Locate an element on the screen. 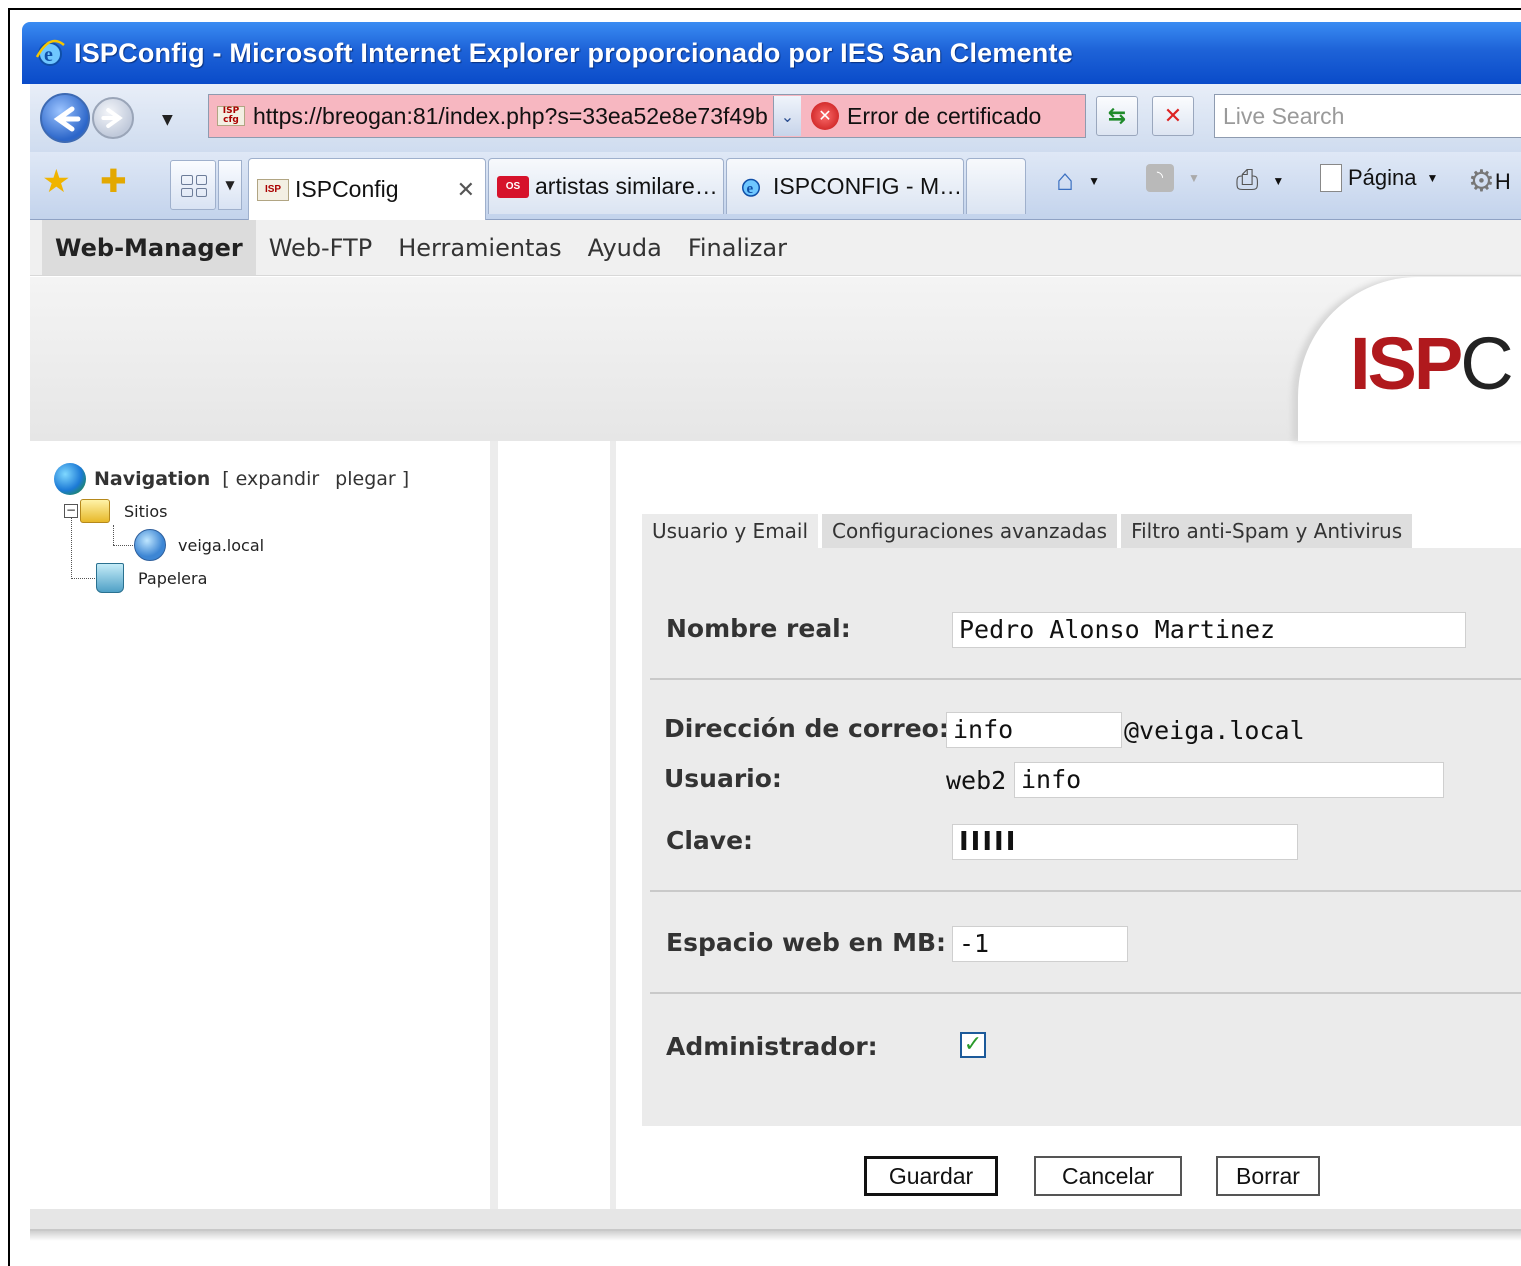  browser-tab-ispconfig: ISP ISPConfig ✕ is located at coordinates (367, 189).